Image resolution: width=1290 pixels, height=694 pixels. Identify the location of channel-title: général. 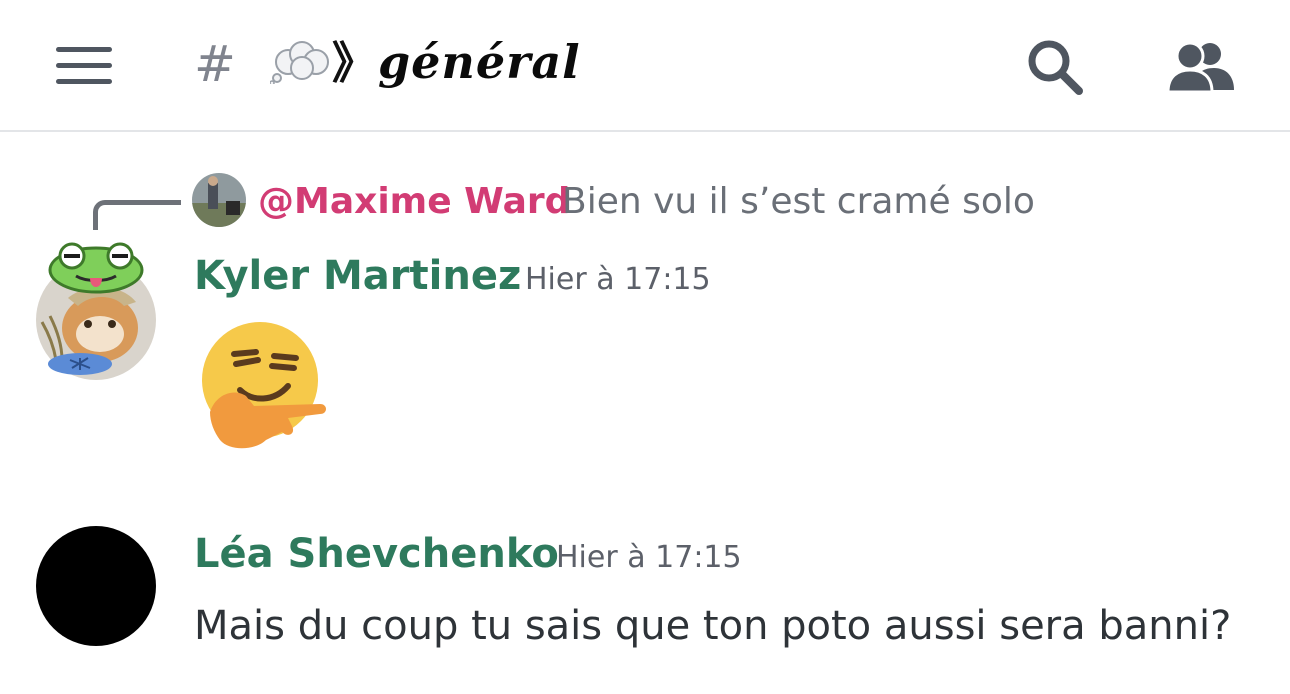
(479, 62).